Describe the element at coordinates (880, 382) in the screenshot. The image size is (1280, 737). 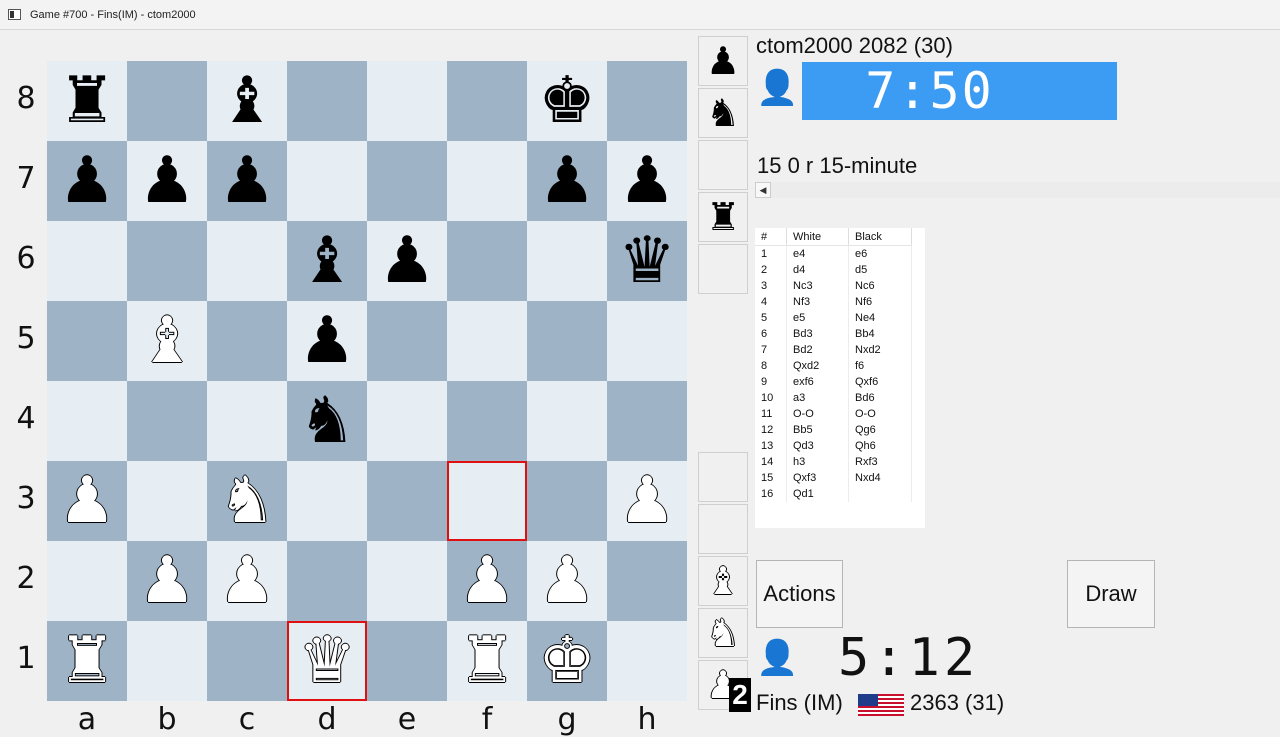
I see `move-cell: Qxf6` at that location.